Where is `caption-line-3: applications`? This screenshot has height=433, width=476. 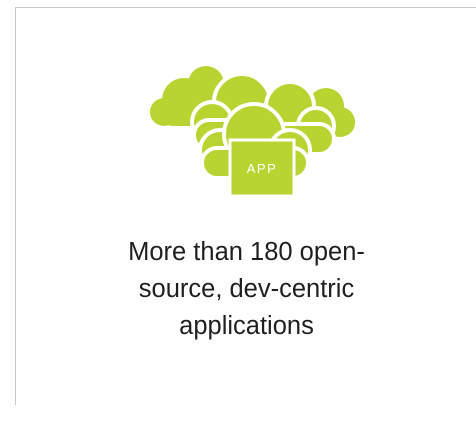 caption-line-3: applications is located at coordinates (246, 326).